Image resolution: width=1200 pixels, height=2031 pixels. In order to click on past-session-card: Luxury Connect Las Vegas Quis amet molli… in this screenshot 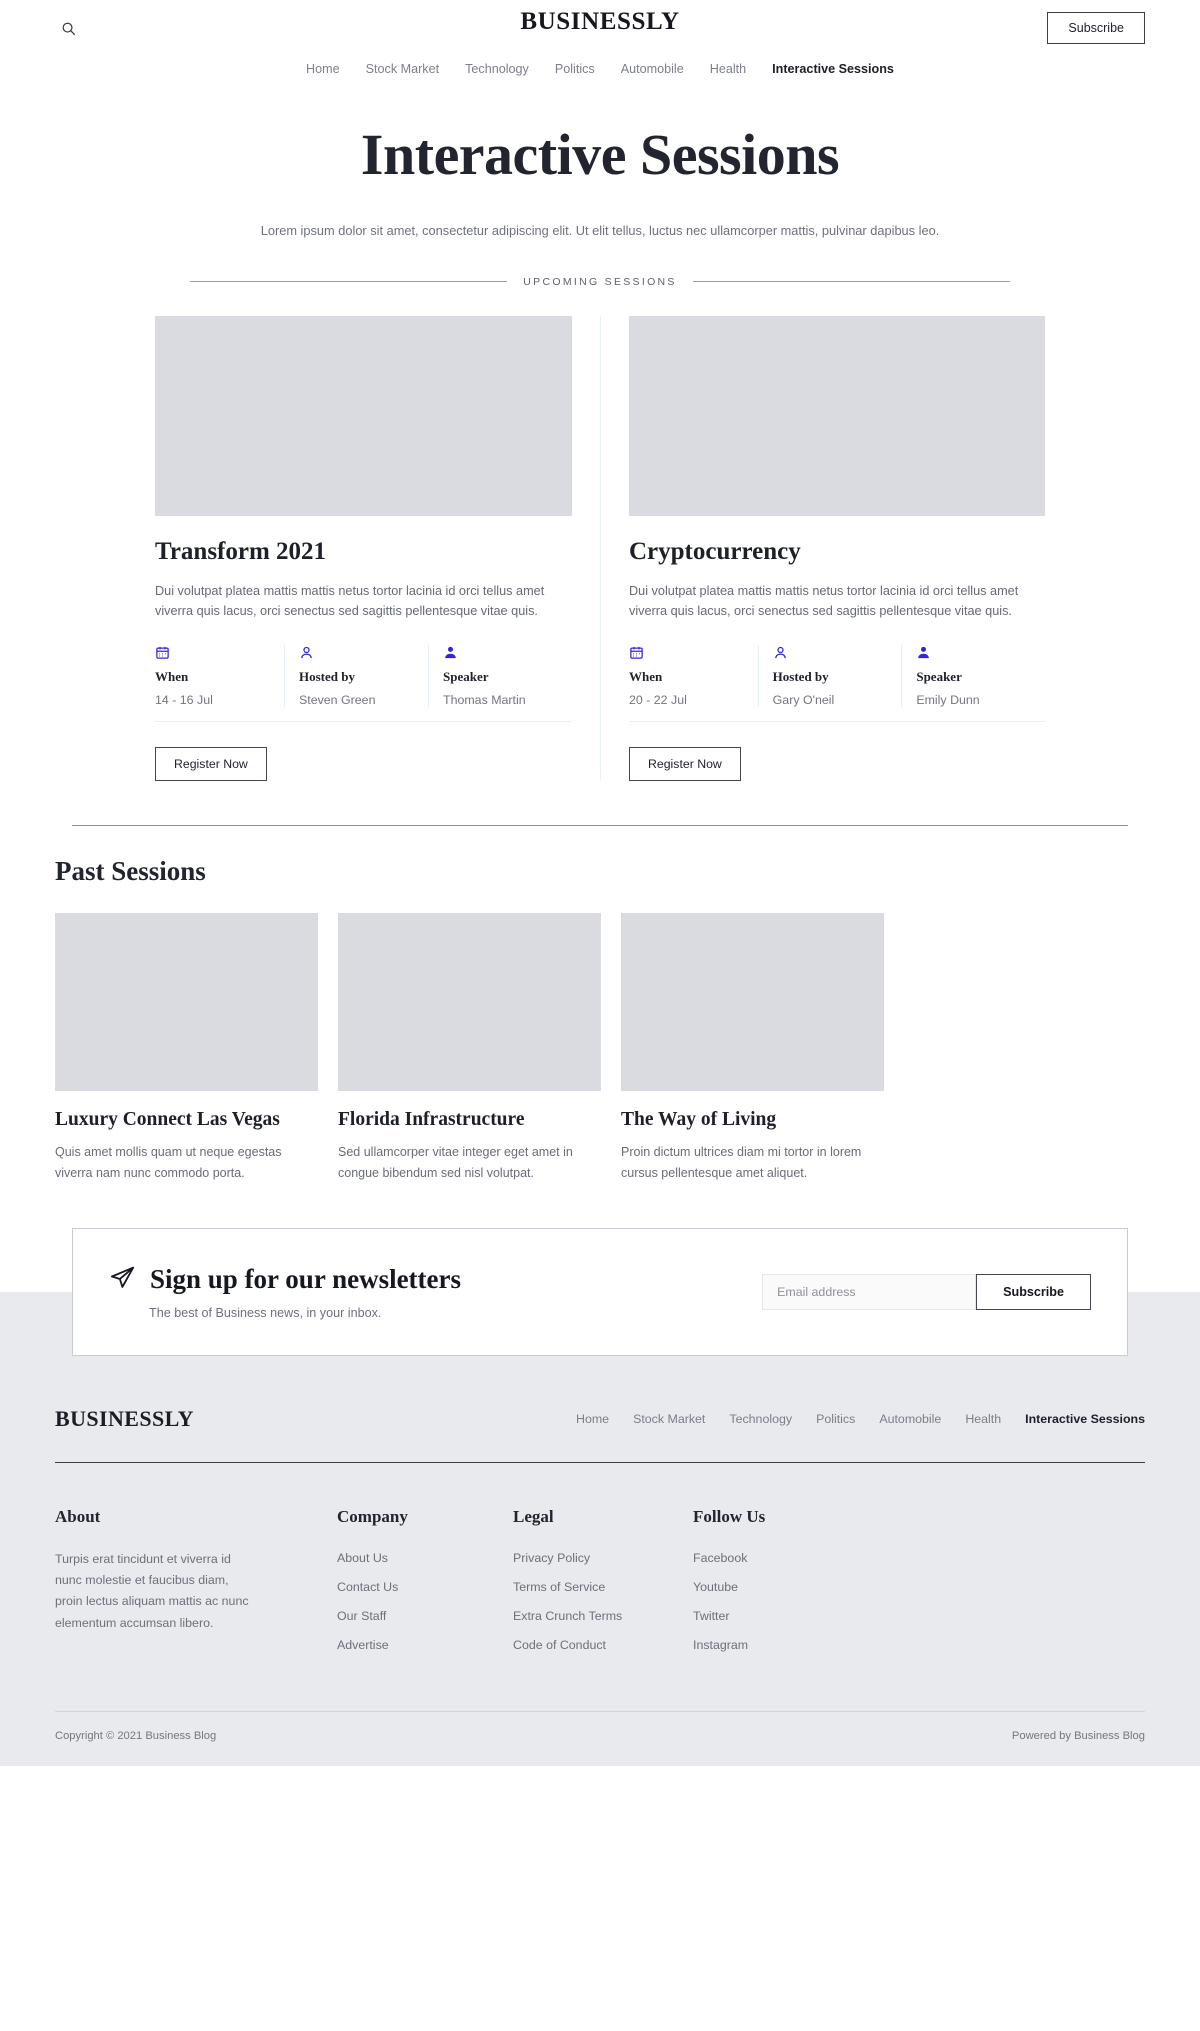, I will do `click(186, 1048)`.